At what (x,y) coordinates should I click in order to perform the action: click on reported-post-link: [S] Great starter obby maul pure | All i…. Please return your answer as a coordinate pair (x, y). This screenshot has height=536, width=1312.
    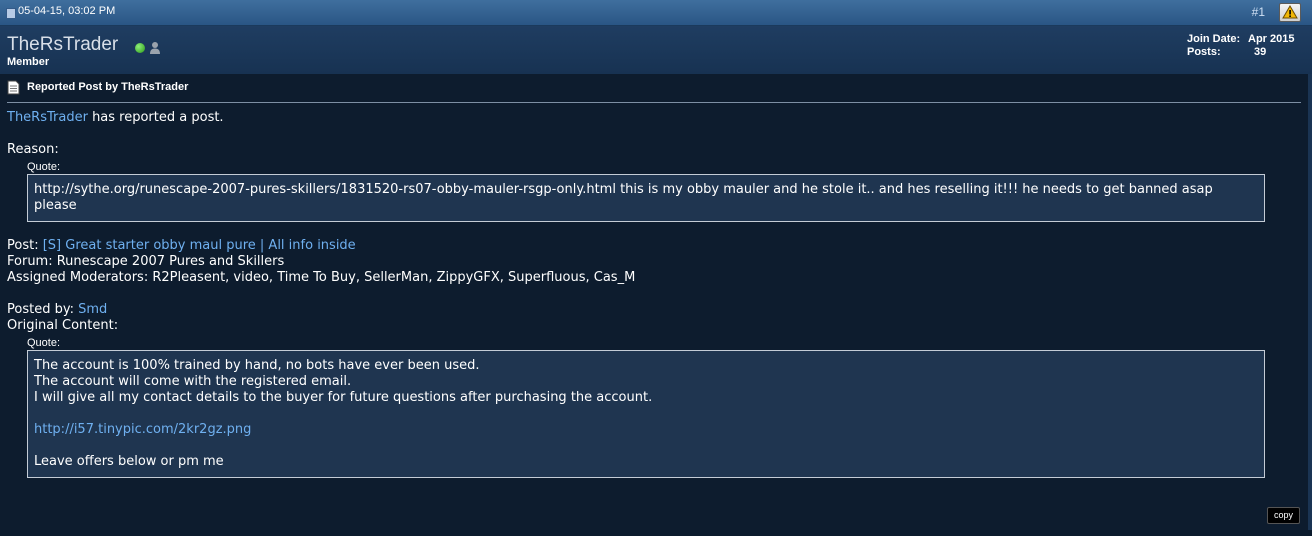
    Looking at the image, I should click on (199, 245).